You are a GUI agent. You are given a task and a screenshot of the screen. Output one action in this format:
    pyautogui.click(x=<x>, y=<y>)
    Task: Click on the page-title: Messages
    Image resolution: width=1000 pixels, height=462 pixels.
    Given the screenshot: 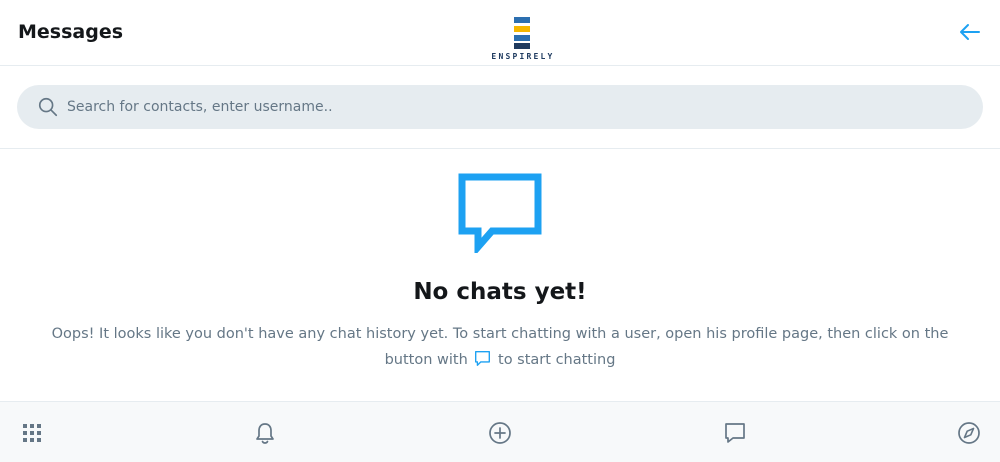 What is the action you would take?
    pyautogui.click(x=71, y=32)
    